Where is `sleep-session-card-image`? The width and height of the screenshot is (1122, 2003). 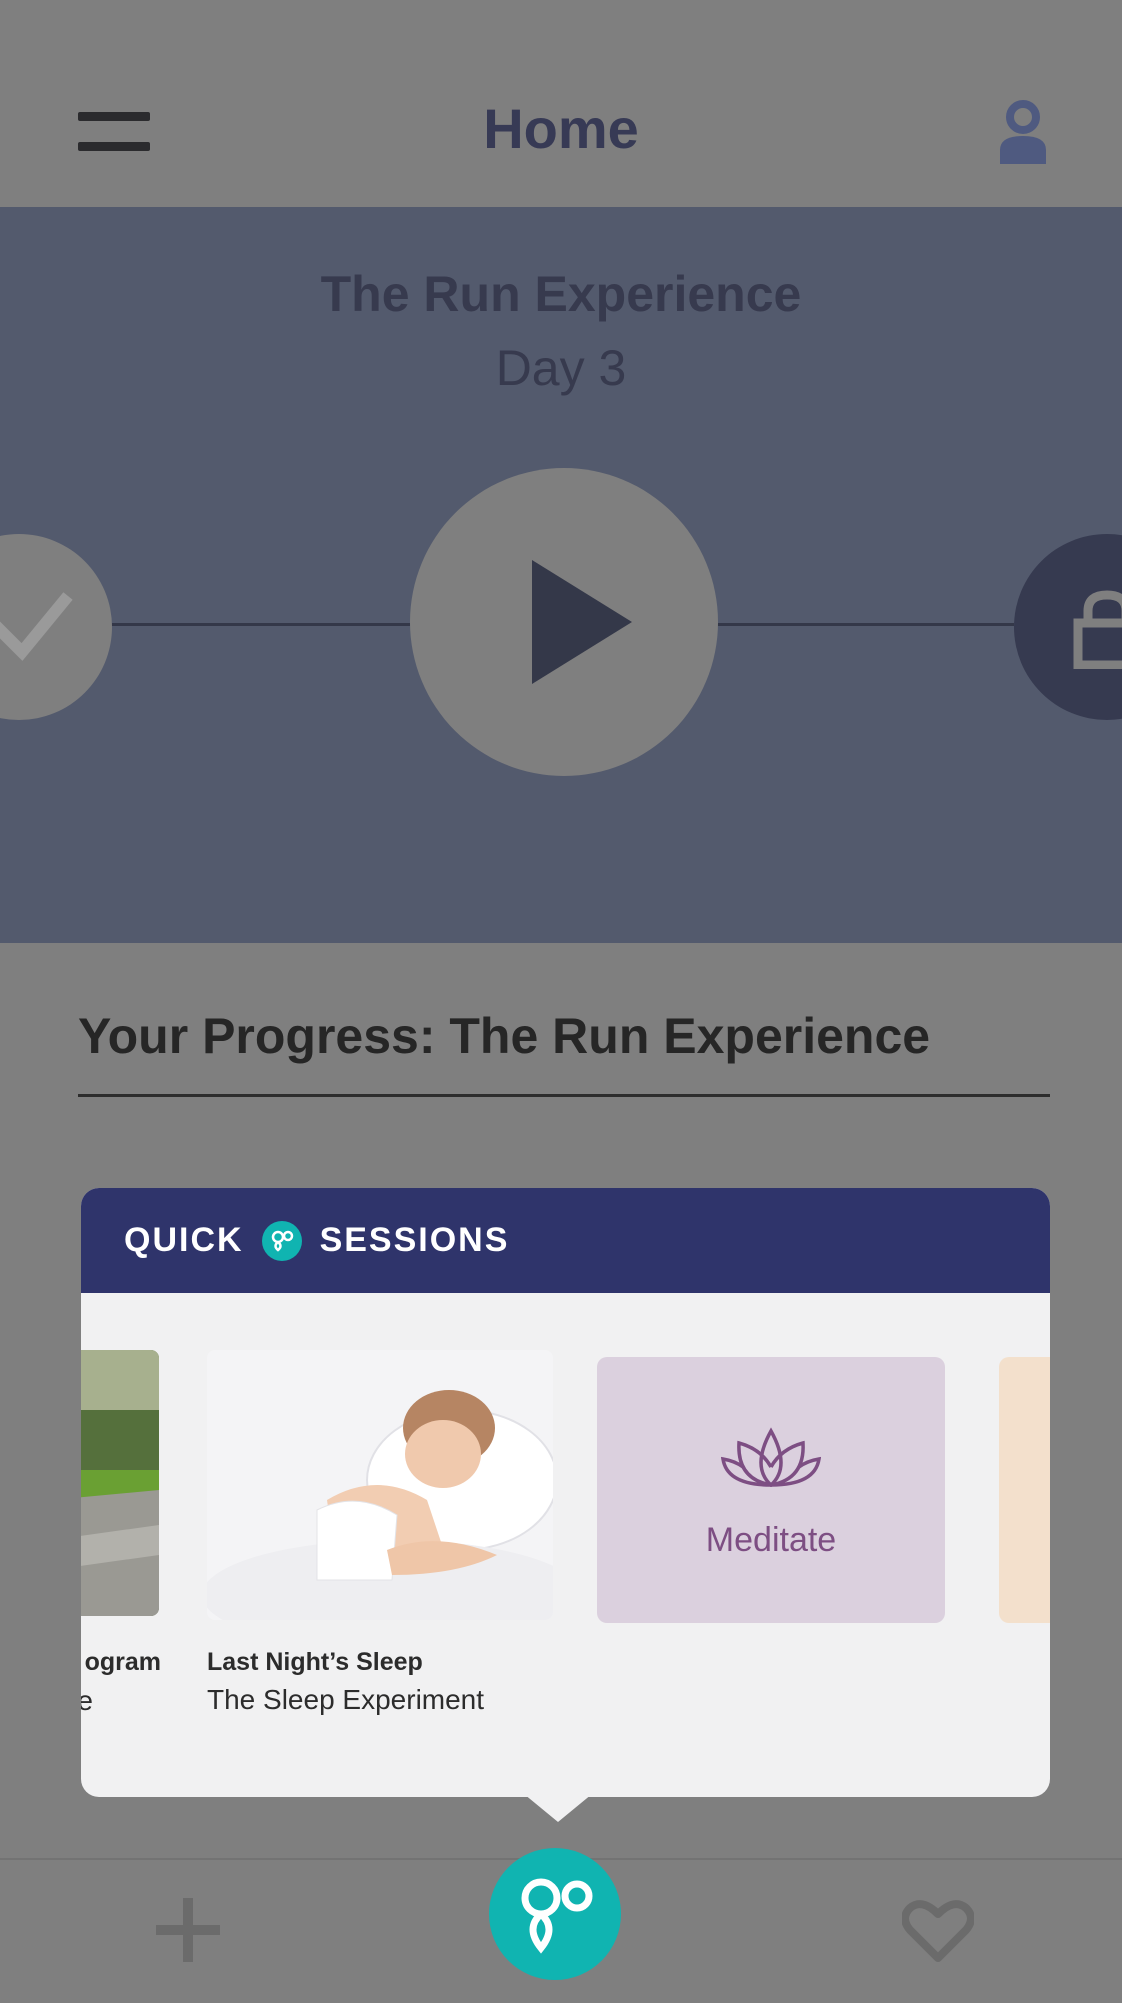
sleep-session-card-image is located at coordinates (380, 1485).